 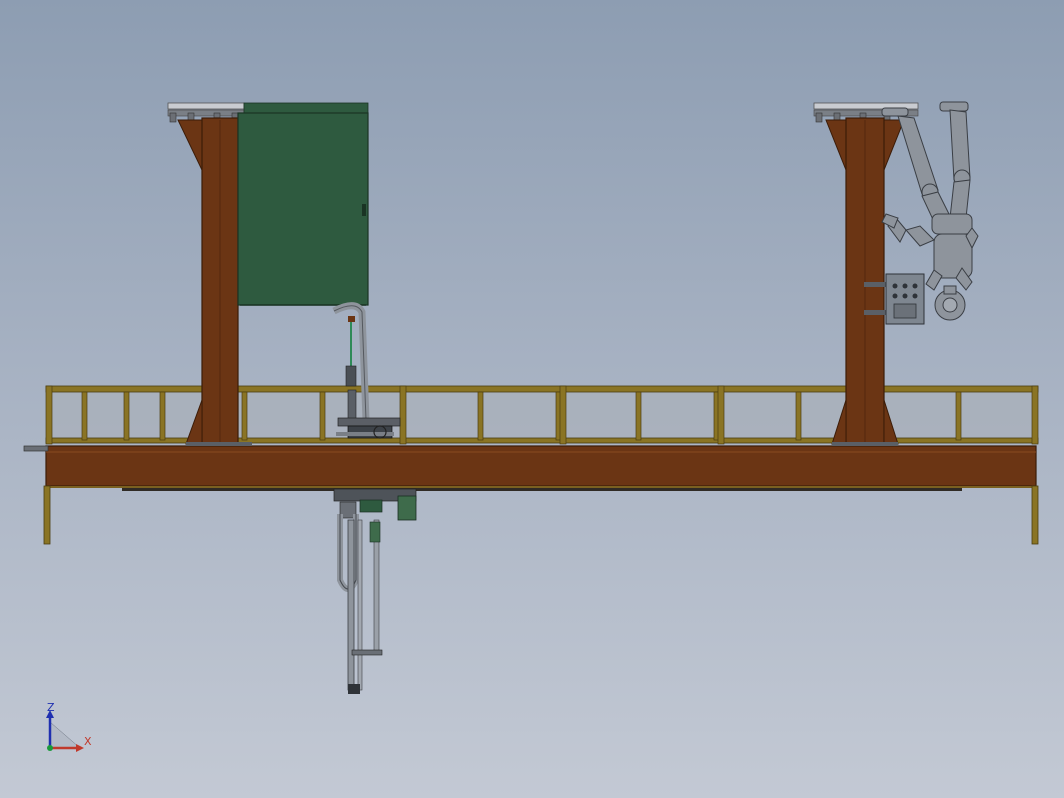 What do you see at coordinates (374, 498) in the screenshot?
I see `hoist-assembly` at bounding box center [374, 498].